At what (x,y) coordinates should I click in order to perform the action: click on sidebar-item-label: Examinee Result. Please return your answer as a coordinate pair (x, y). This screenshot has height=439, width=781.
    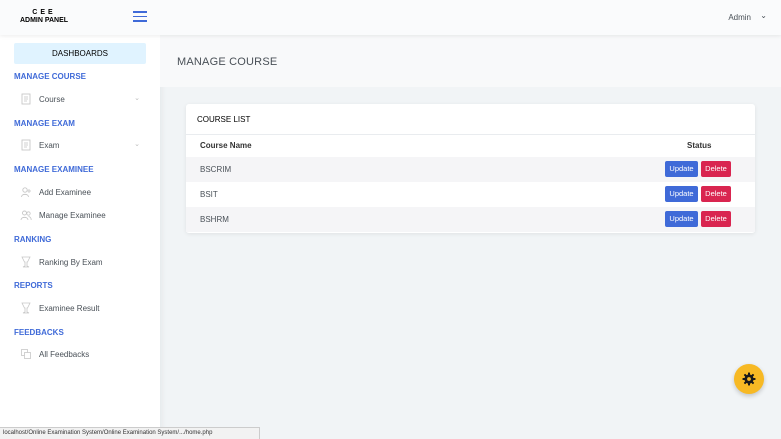
    Looking at the image, I should click on (69, 308).